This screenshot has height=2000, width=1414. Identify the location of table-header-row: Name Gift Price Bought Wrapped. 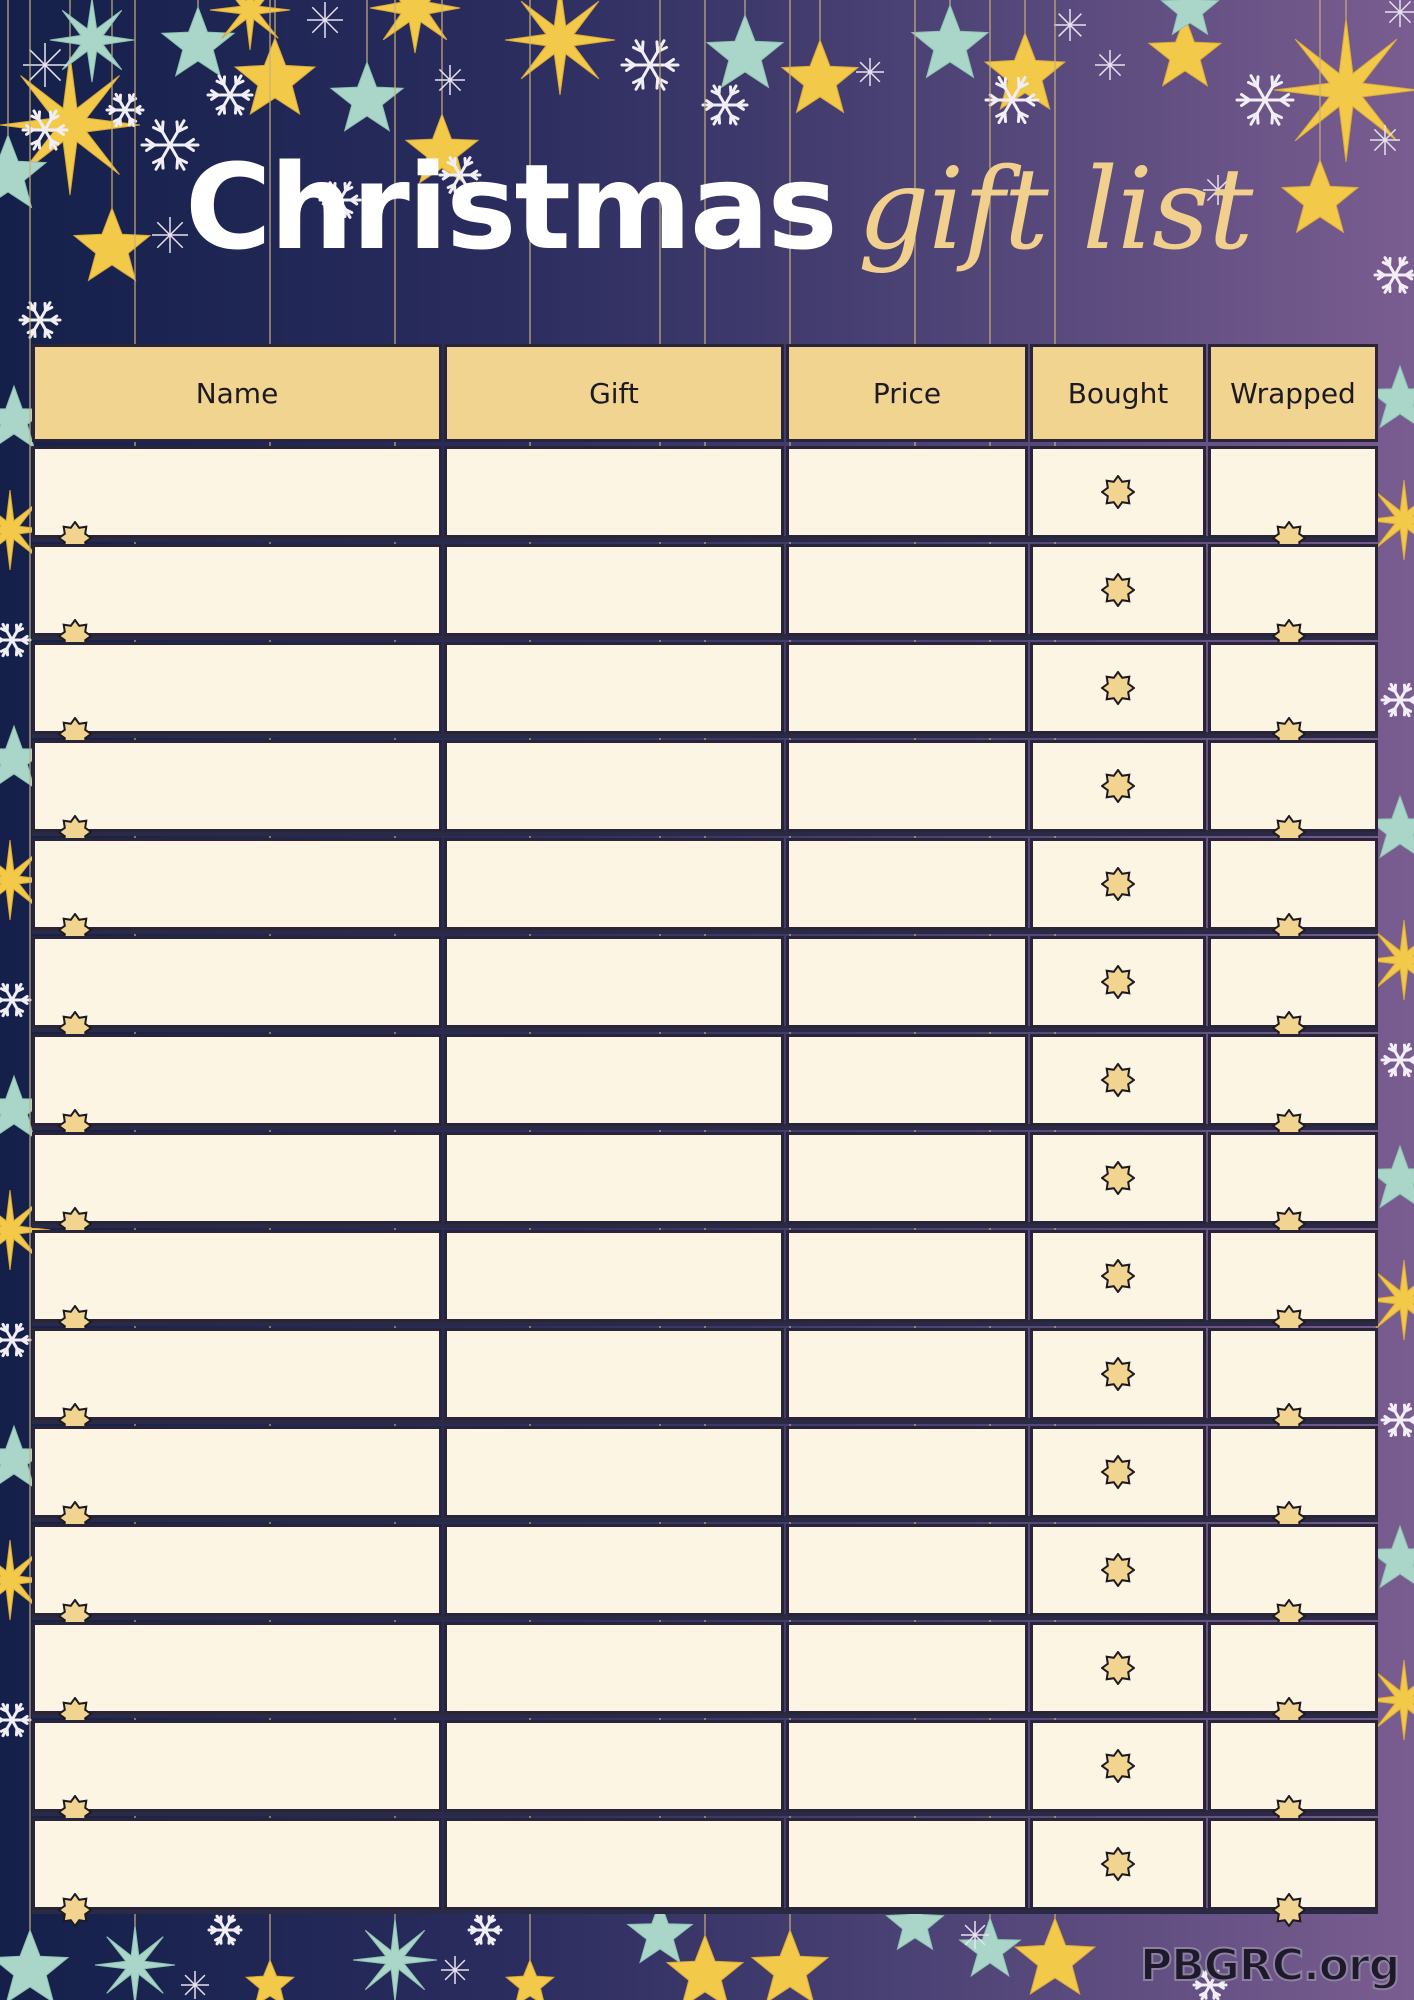
(705, 393).